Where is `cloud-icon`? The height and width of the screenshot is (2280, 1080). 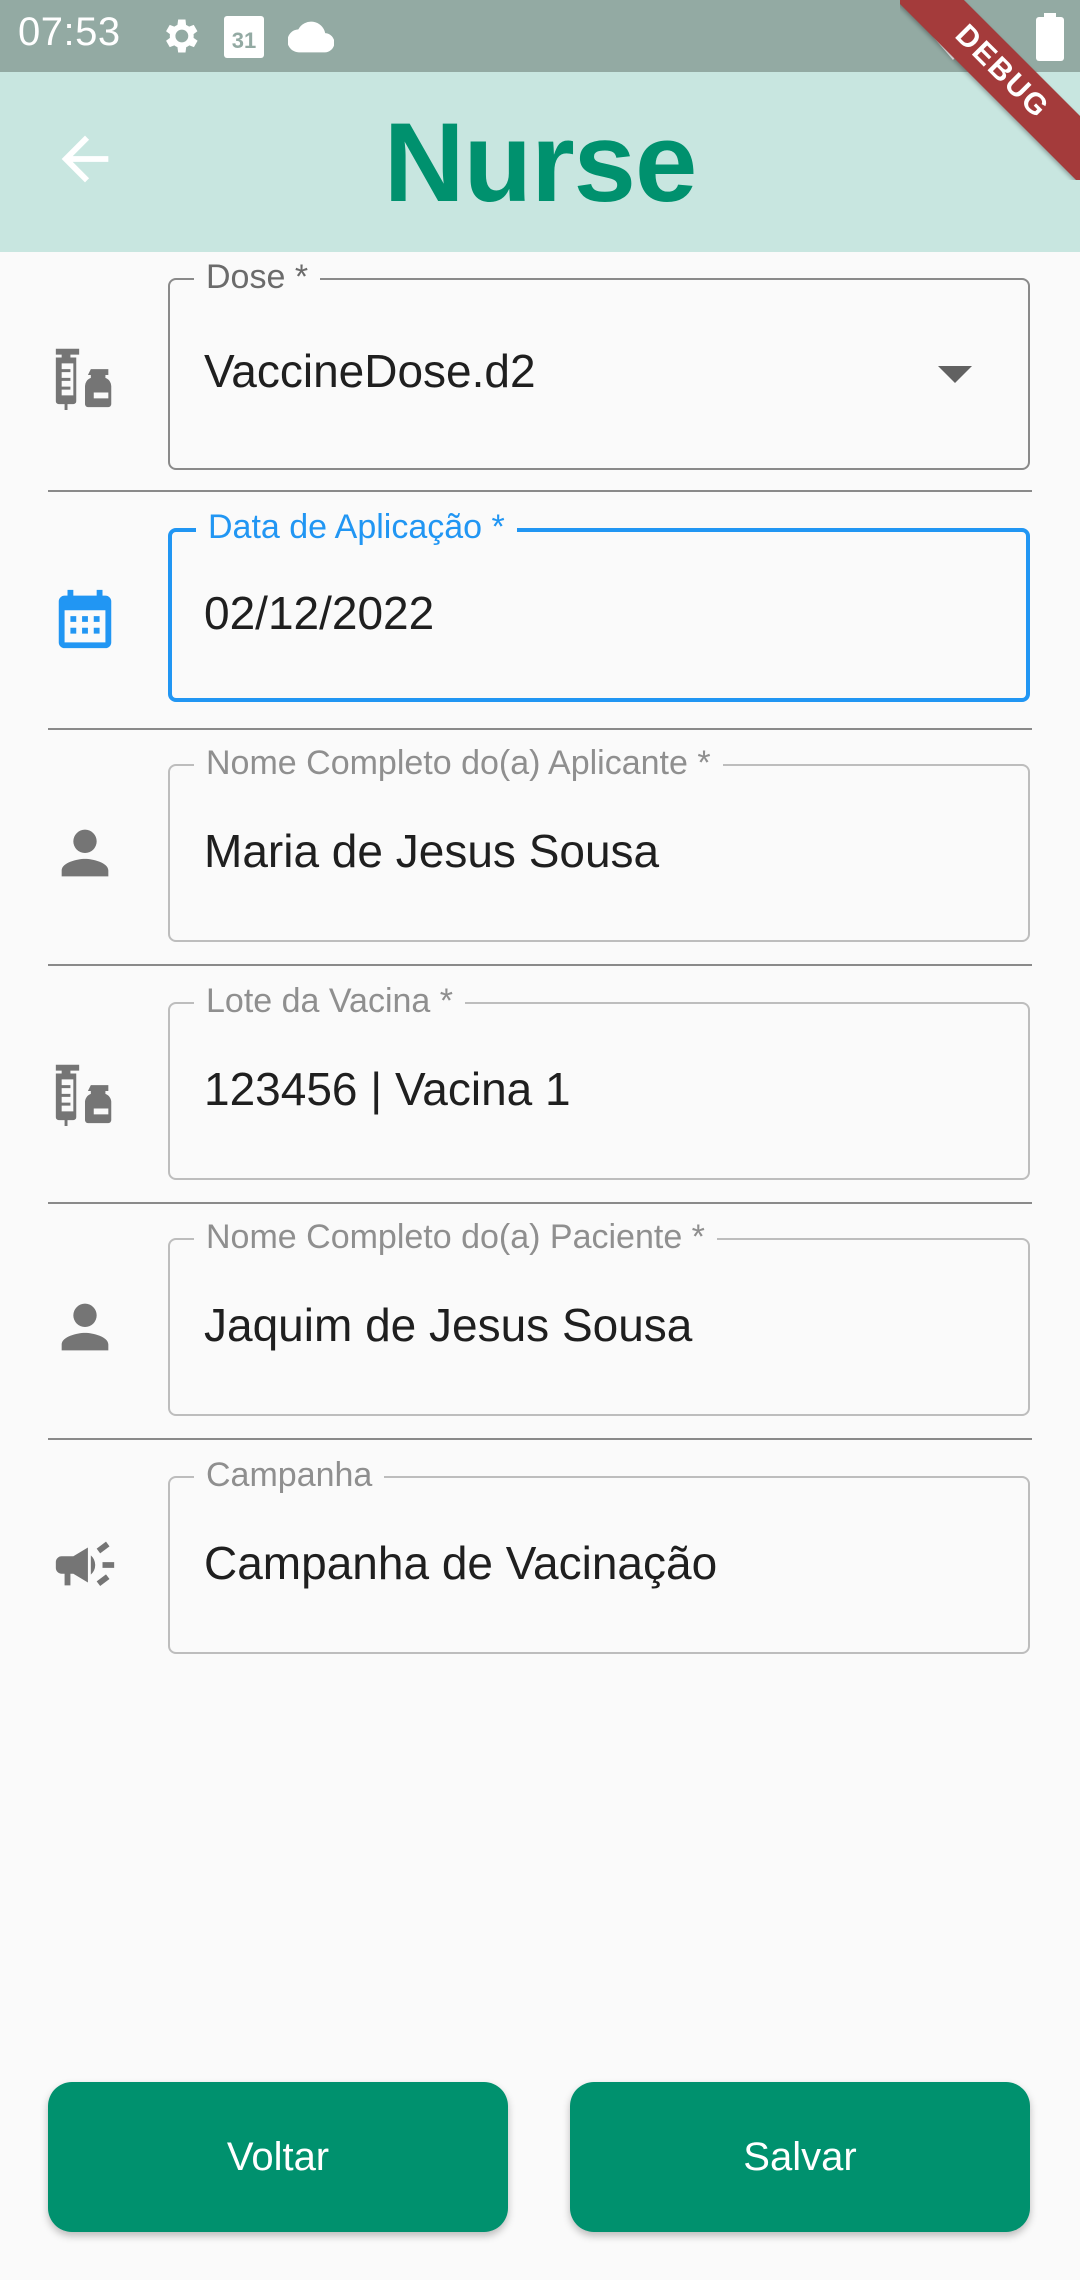
cloud-icon is located at coordinates (311, 37).